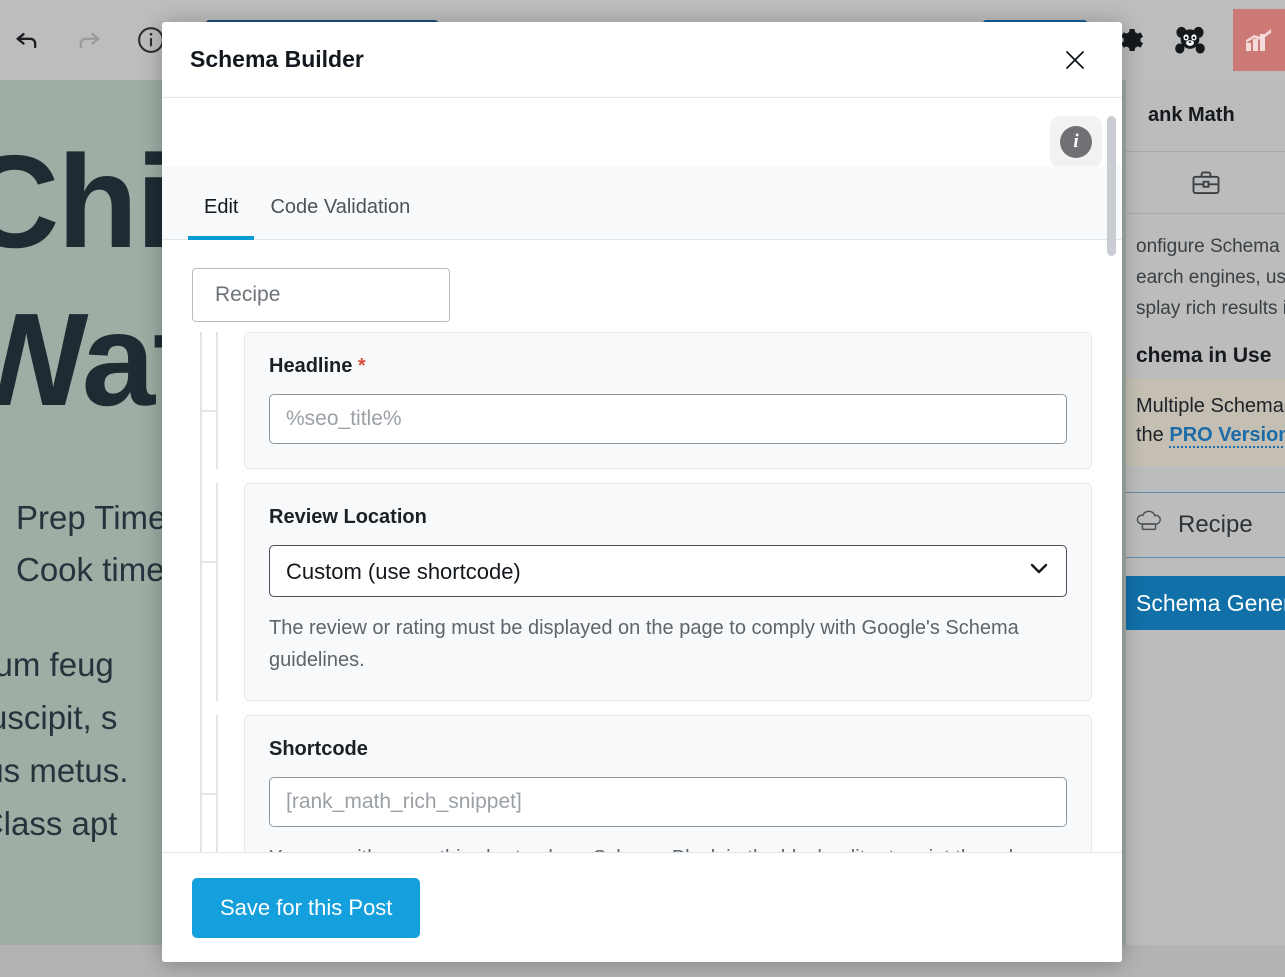  What do you see at coordinates (1210, 308) in the screenshot?
I see `description-line: splay rich results i` at bounding box center [1210, 308].